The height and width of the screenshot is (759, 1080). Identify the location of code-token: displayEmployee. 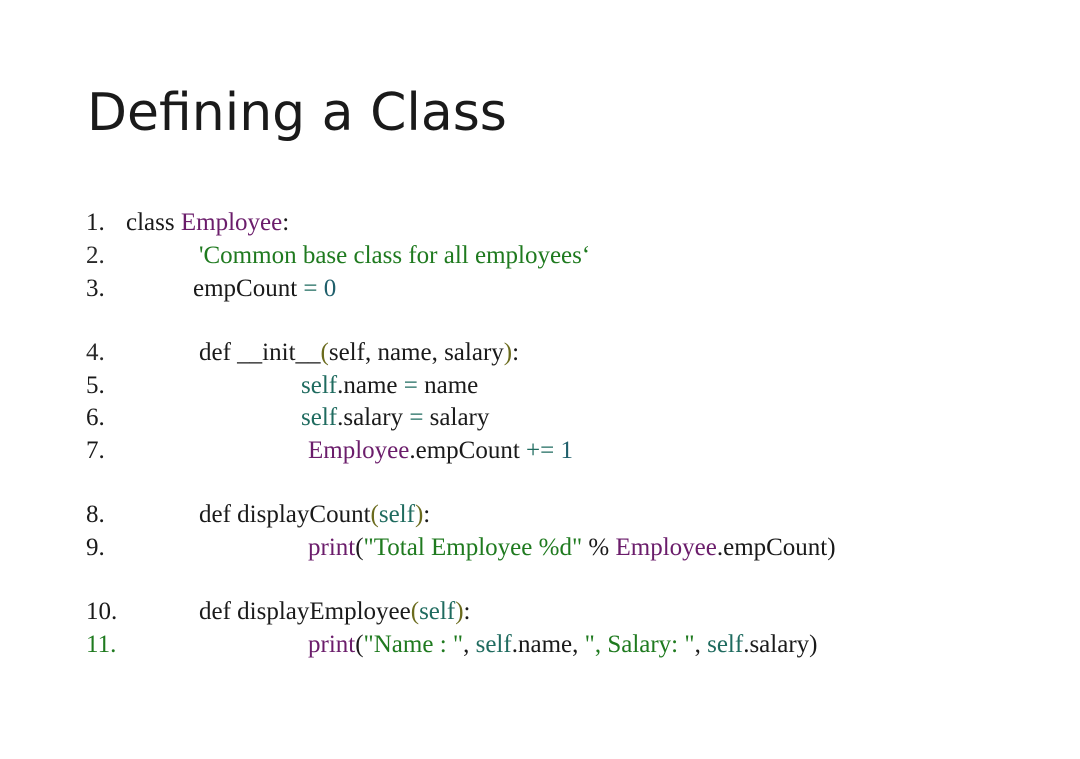
(324, 611).